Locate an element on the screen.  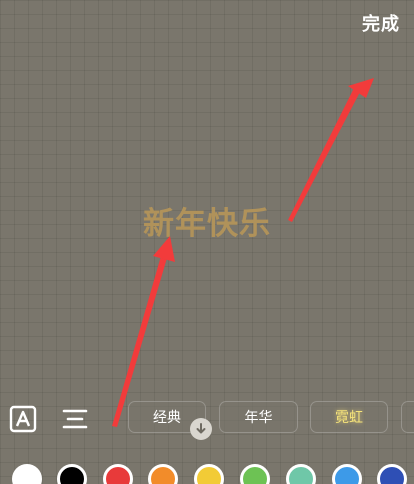
done-button: 完成 is located at coordinates (381, 23).